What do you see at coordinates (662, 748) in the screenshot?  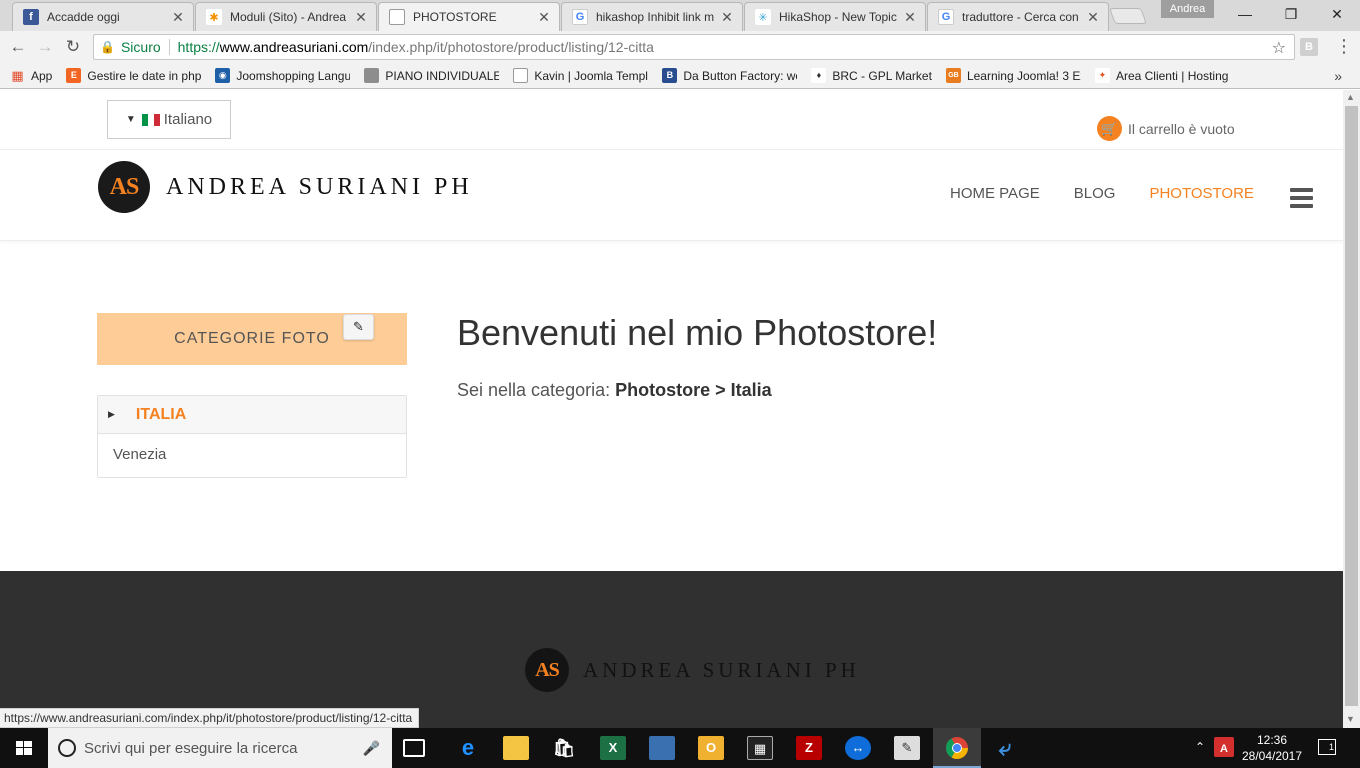 I see `network-app-icon` at bounding box center [662, 748].